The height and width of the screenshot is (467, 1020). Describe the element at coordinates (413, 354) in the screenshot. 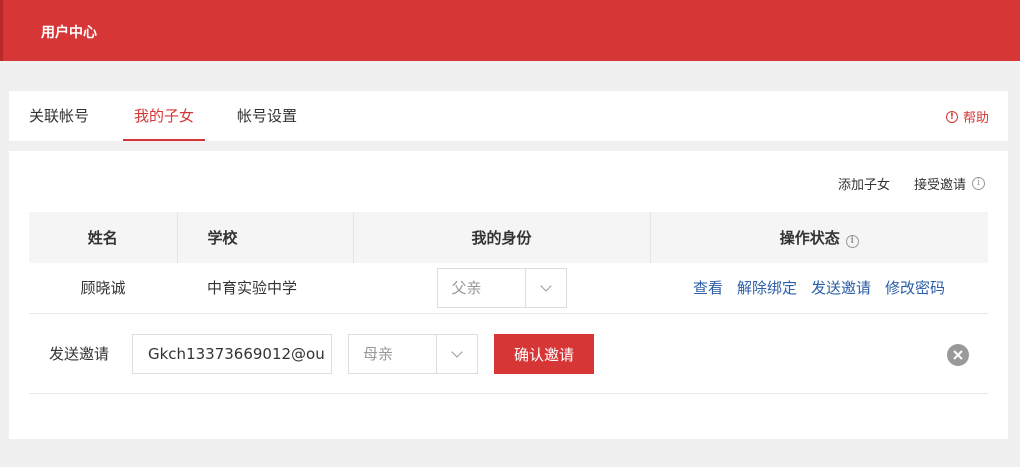

I see `invite-role-select: 母亲` at that location.